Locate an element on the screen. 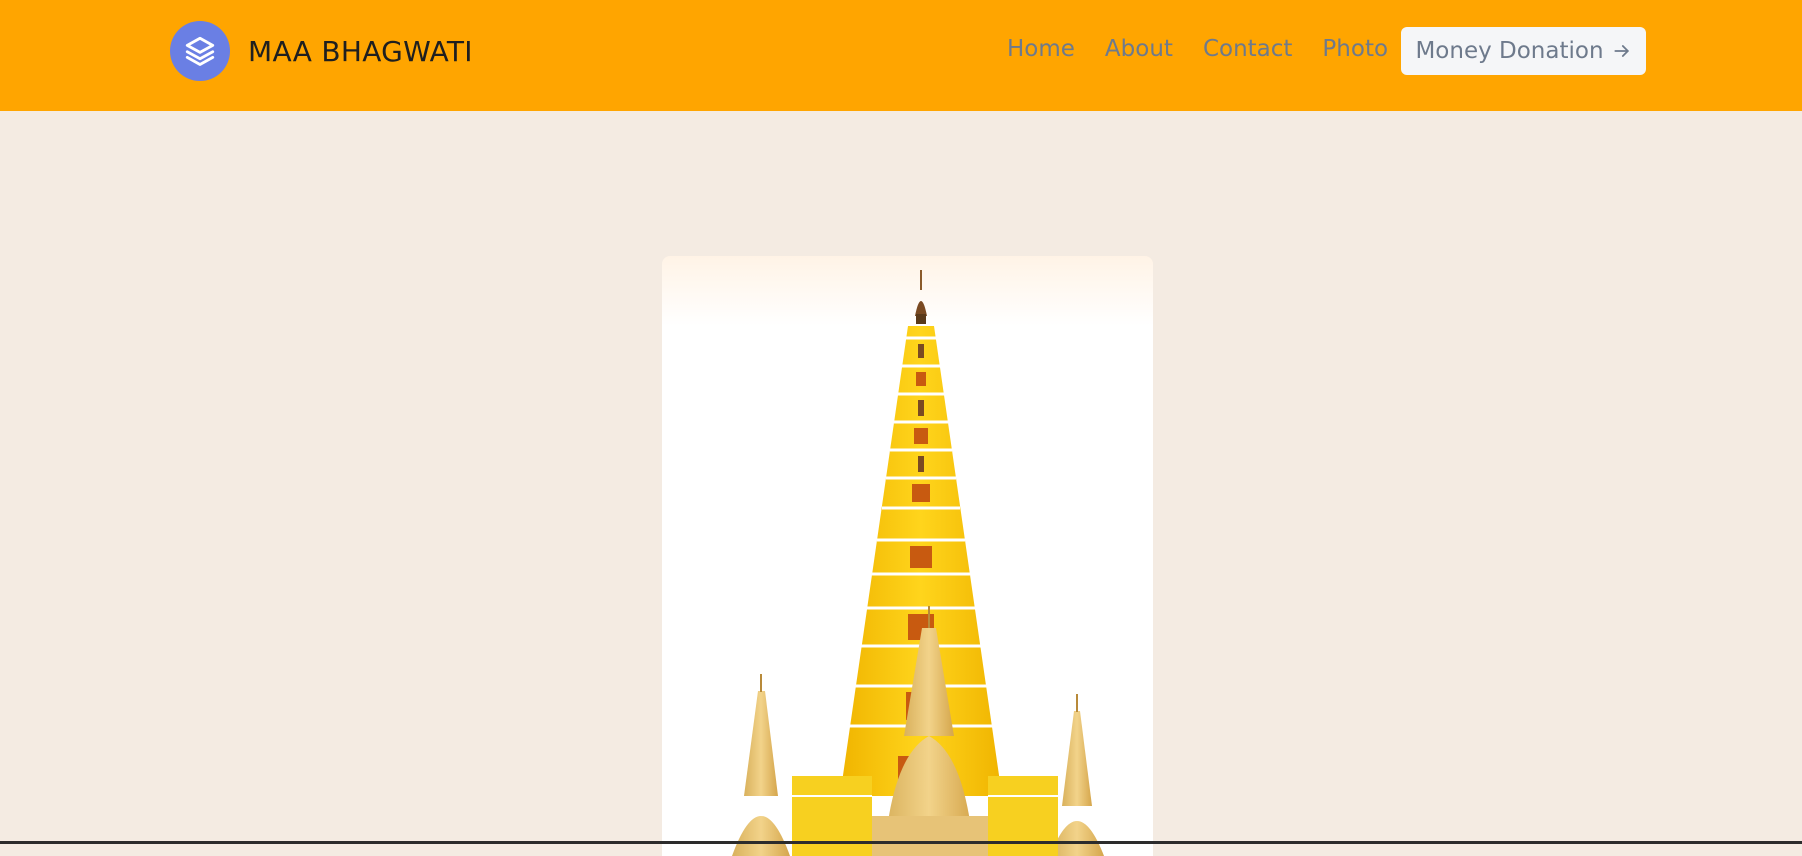  temple-tower-image is located at coordinates (918, 563).